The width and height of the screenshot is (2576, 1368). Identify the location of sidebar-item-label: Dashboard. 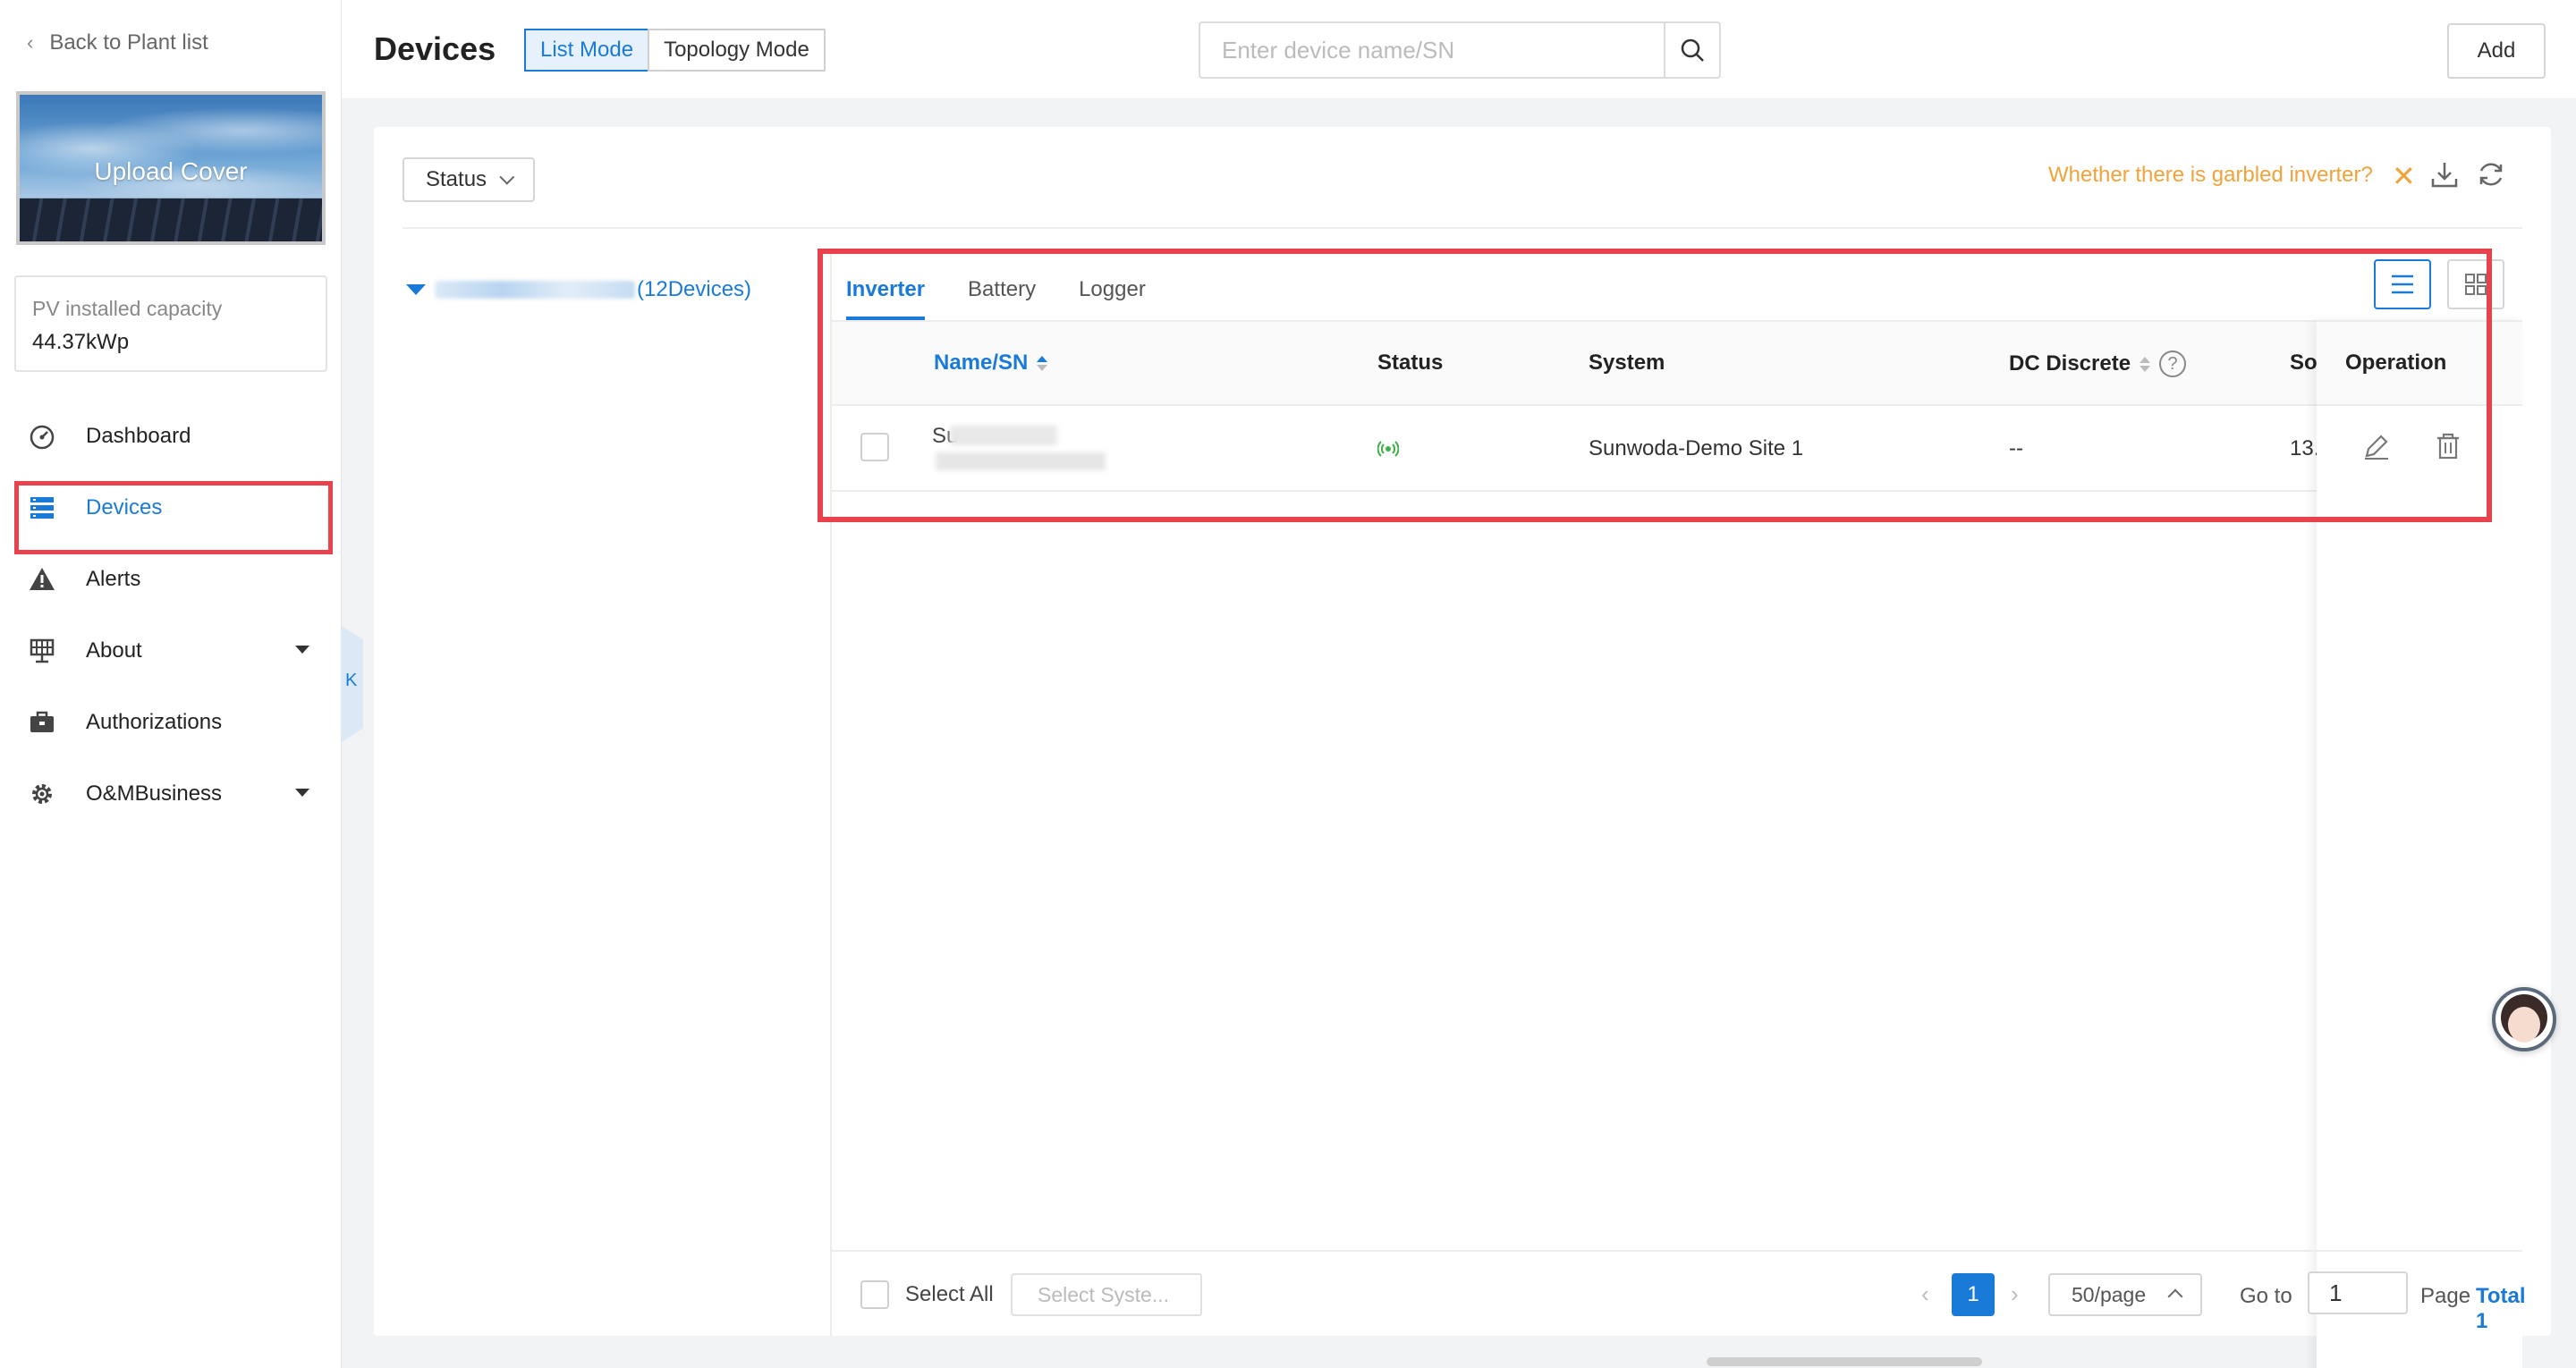
(138, 436).